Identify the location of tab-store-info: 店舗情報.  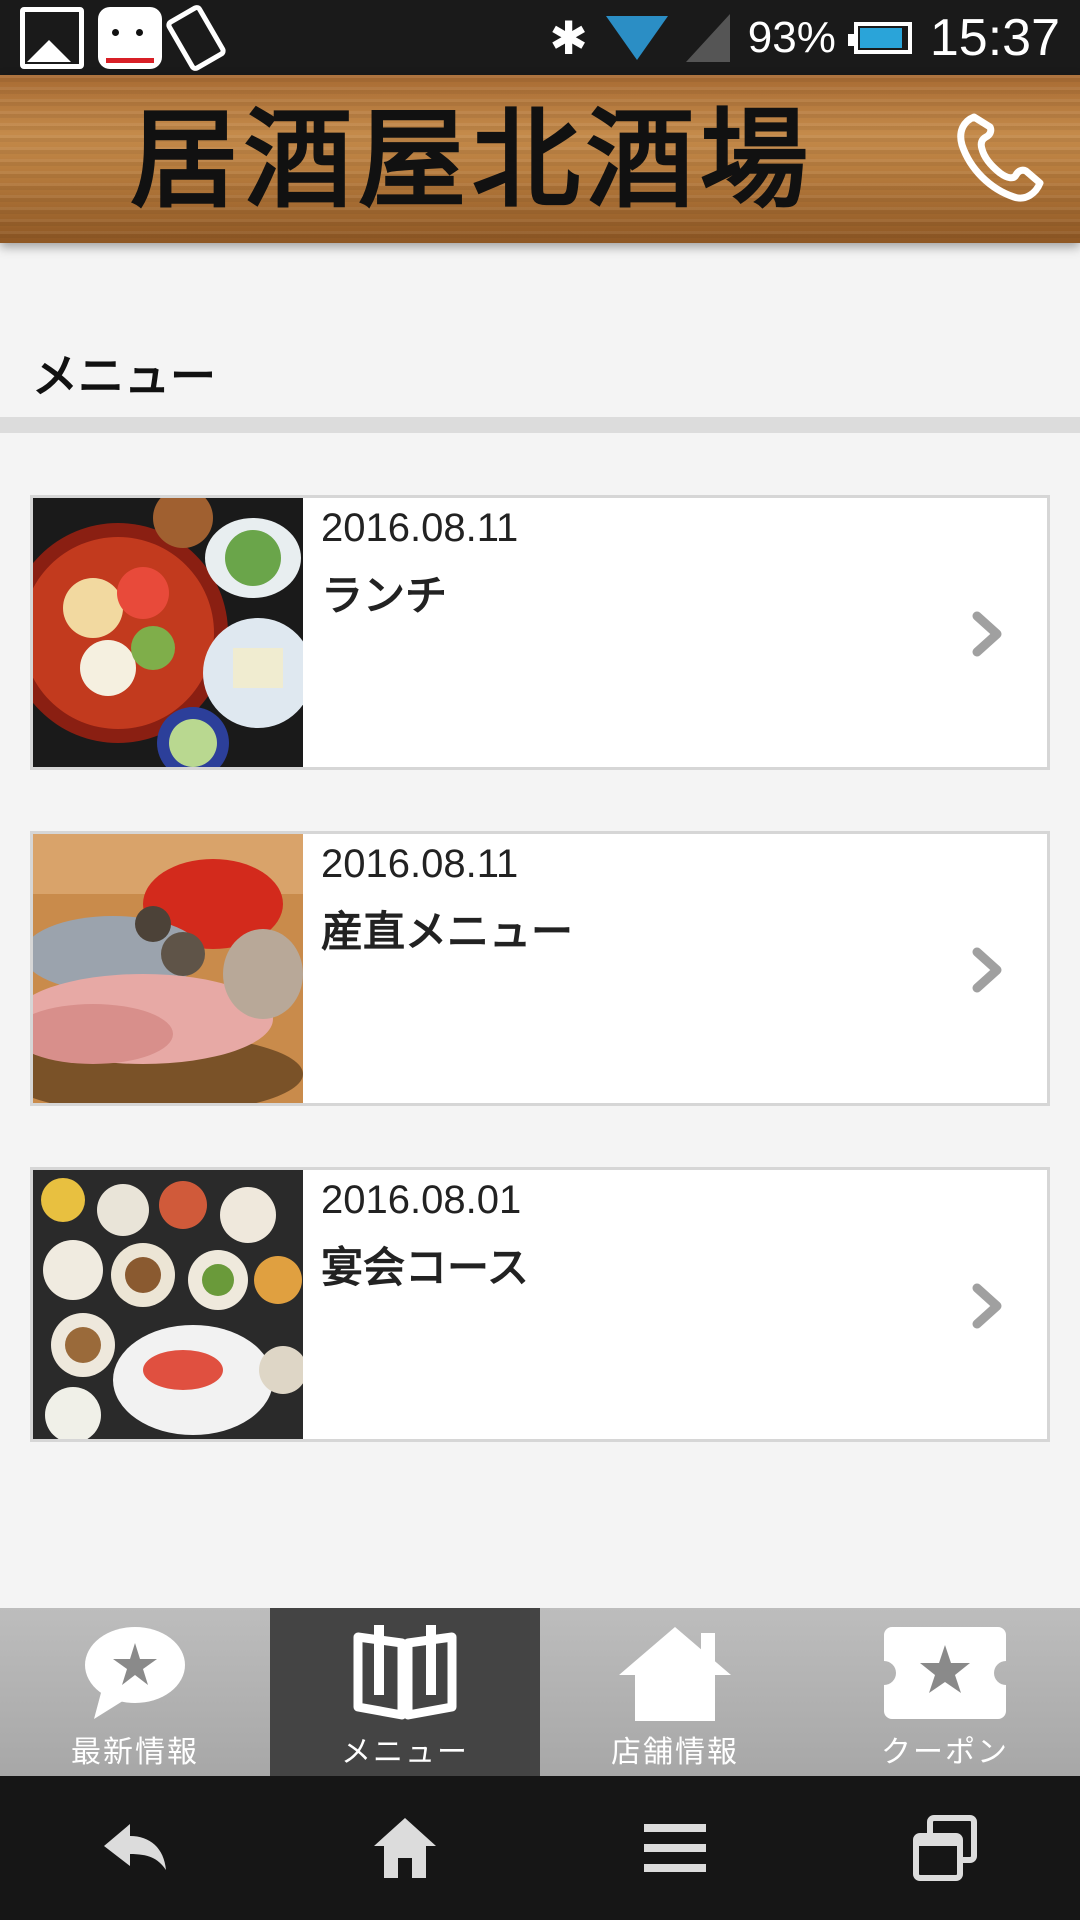
(675, 1692).